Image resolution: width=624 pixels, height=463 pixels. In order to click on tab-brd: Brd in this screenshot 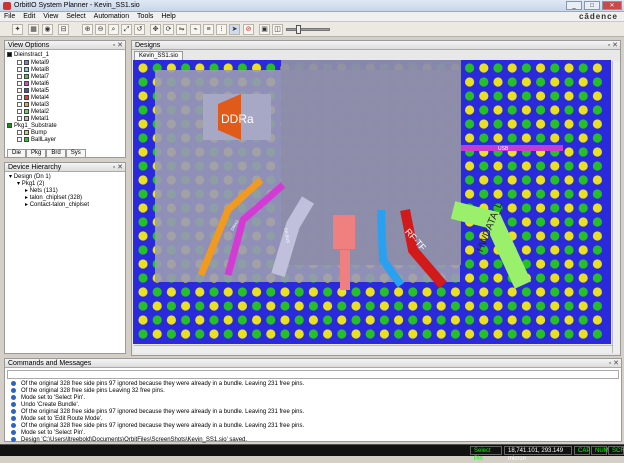, I will do `click(56, 153)`.